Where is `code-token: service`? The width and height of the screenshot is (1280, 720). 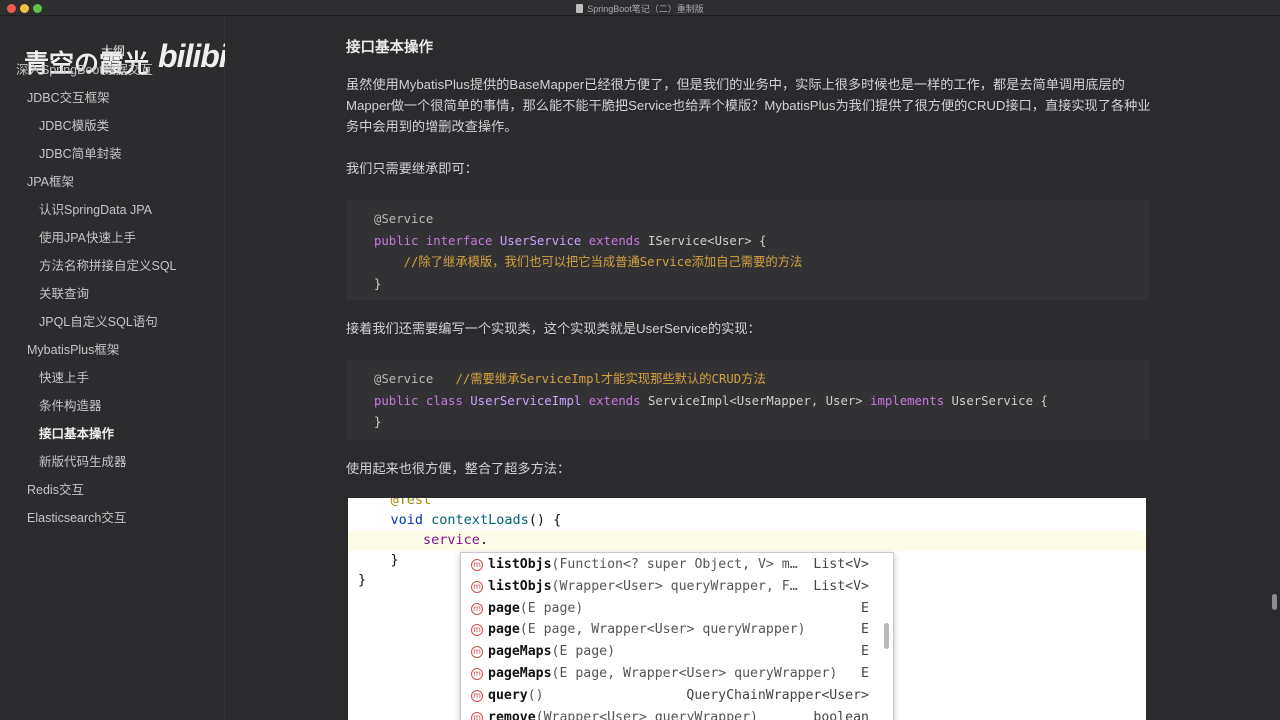 code-token: service is located at coordinates (451, 540).